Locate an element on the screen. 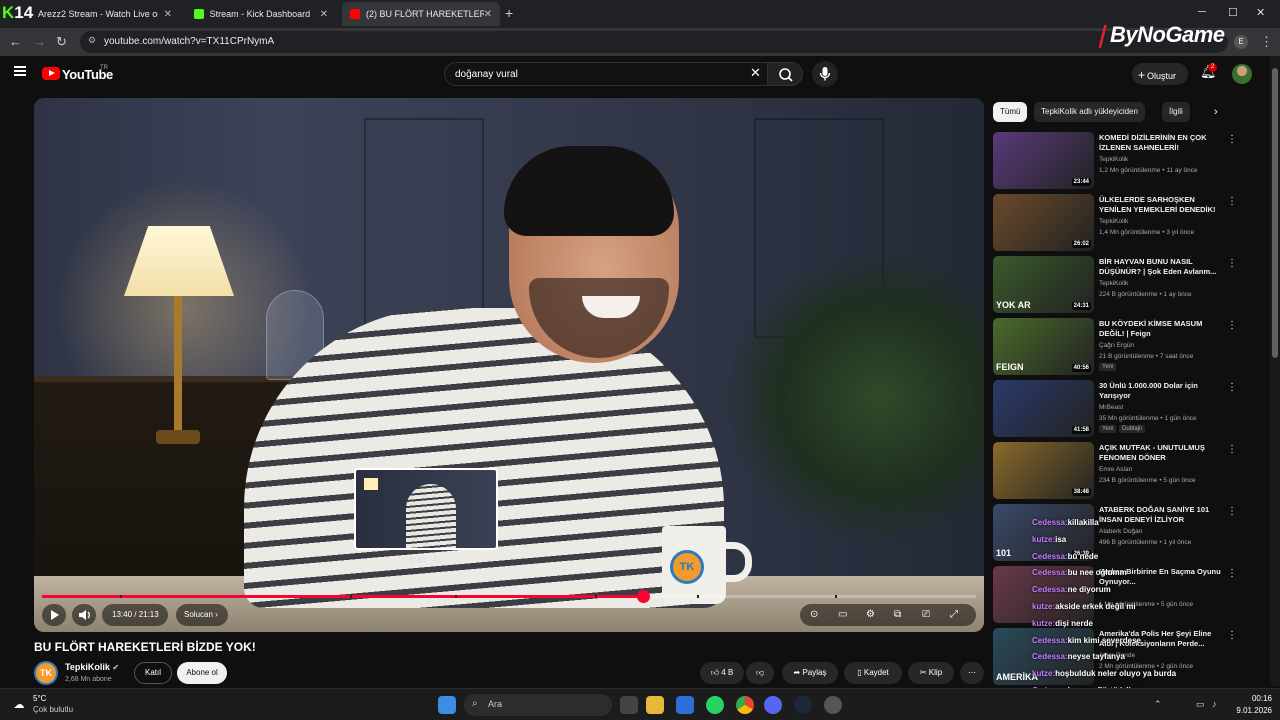 The width and height of the screenshot is (1280, 720). whatsapp-icon is located at coordinates (715, 705).